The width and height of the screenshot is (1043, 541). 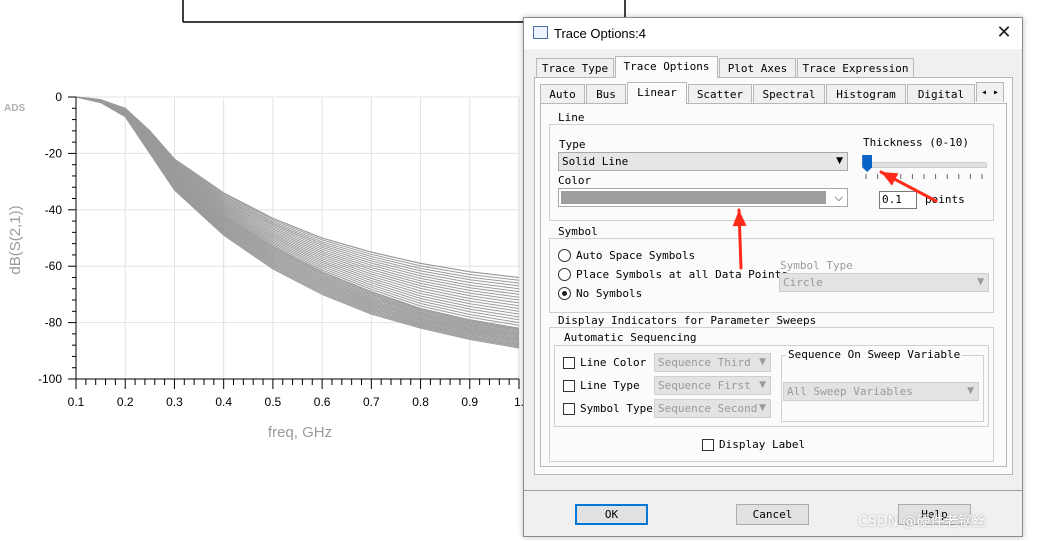 What do you see at coordinates (657, 93) in the screenshot?
I see `subtab-linear: Linear` at bounding box center [657, 93].